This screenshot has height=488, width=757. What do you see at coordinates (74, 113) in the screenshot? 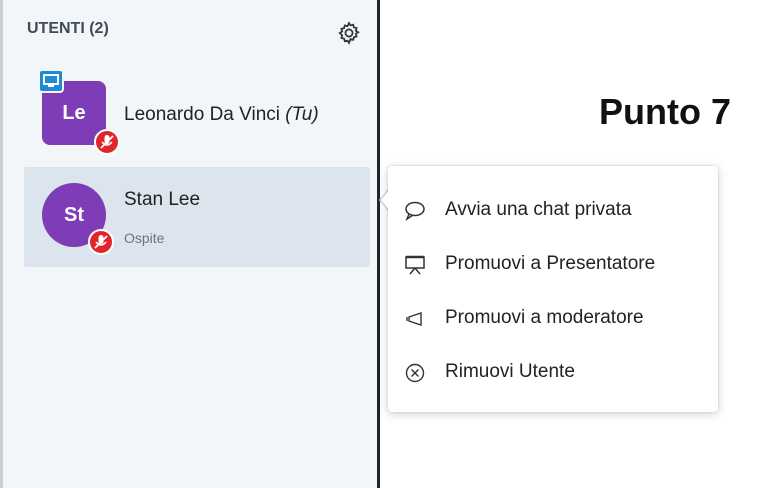
I see `avatar-initials: Le` at bounding box center [74, 113].